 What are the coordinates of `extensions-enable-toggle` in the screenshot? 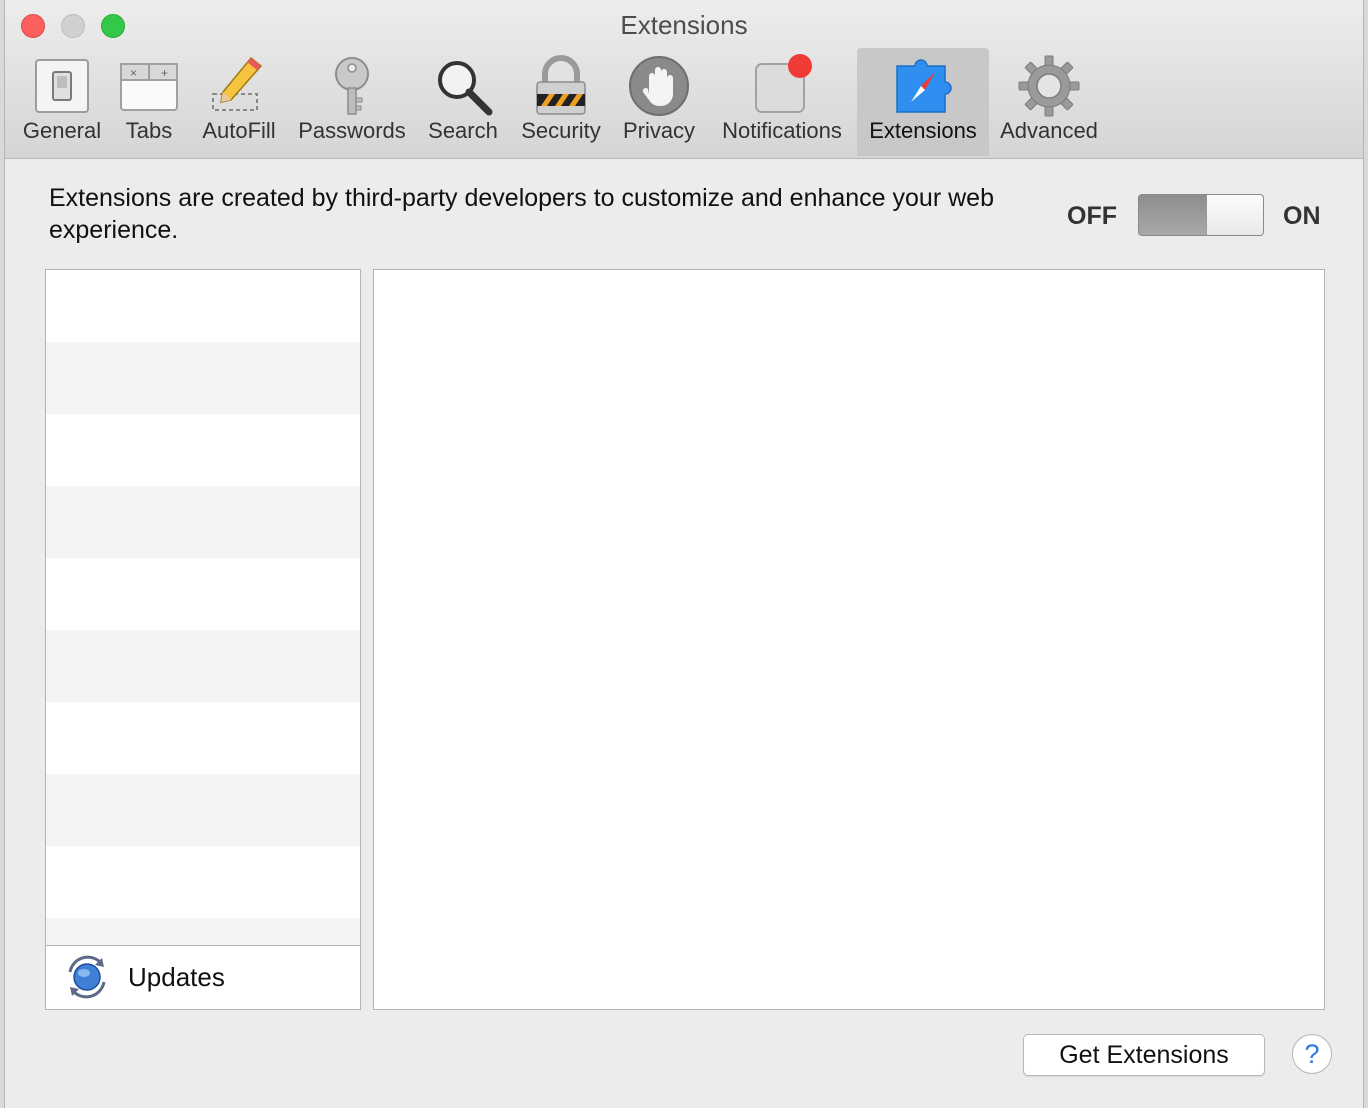 It's located at (1201, 215).